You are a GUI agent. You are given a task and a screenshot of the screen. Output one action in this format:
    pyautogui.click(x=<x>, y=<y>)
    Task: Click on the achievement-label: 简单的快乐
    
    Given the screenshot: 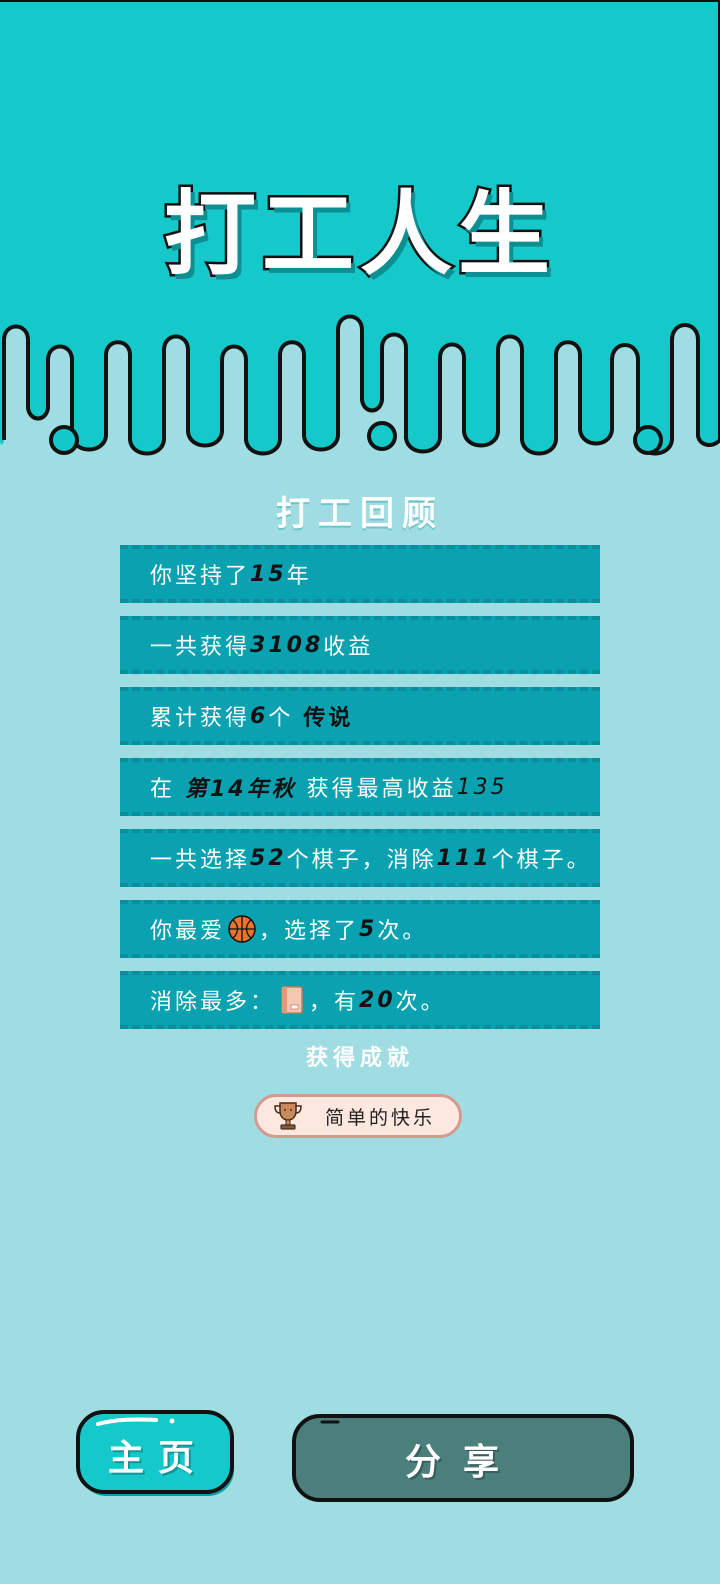 What is the action you would take?
    pyautogui.click(x=380, y=1117)
    